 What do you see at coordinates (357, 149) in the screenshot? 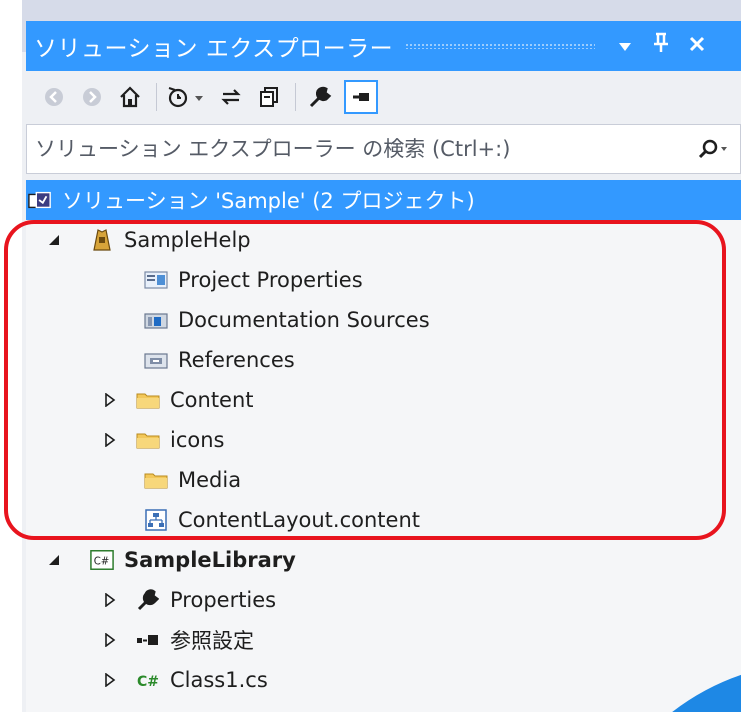
I see `search-input` at bounding box center [357, 149].